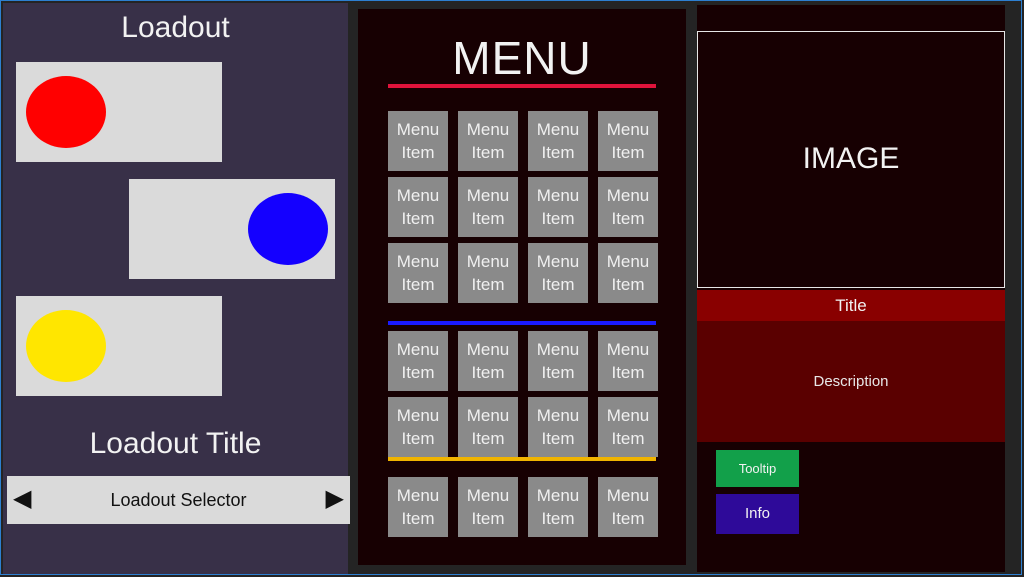  I want to click on loadout-selector-label: Loadout Selector, so click(178, 500).